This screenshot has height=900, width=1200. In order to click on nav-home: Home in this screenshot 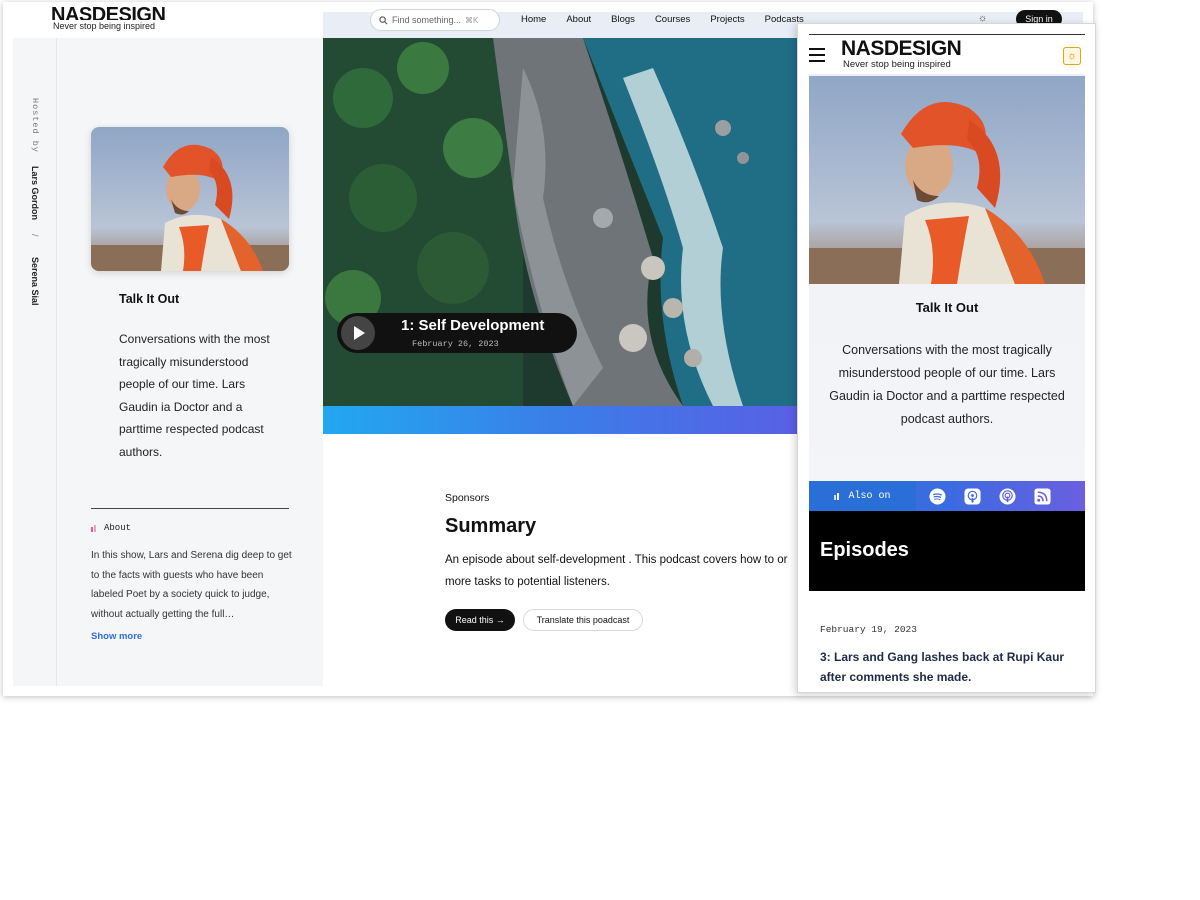, I will do `click(533, 19)`.